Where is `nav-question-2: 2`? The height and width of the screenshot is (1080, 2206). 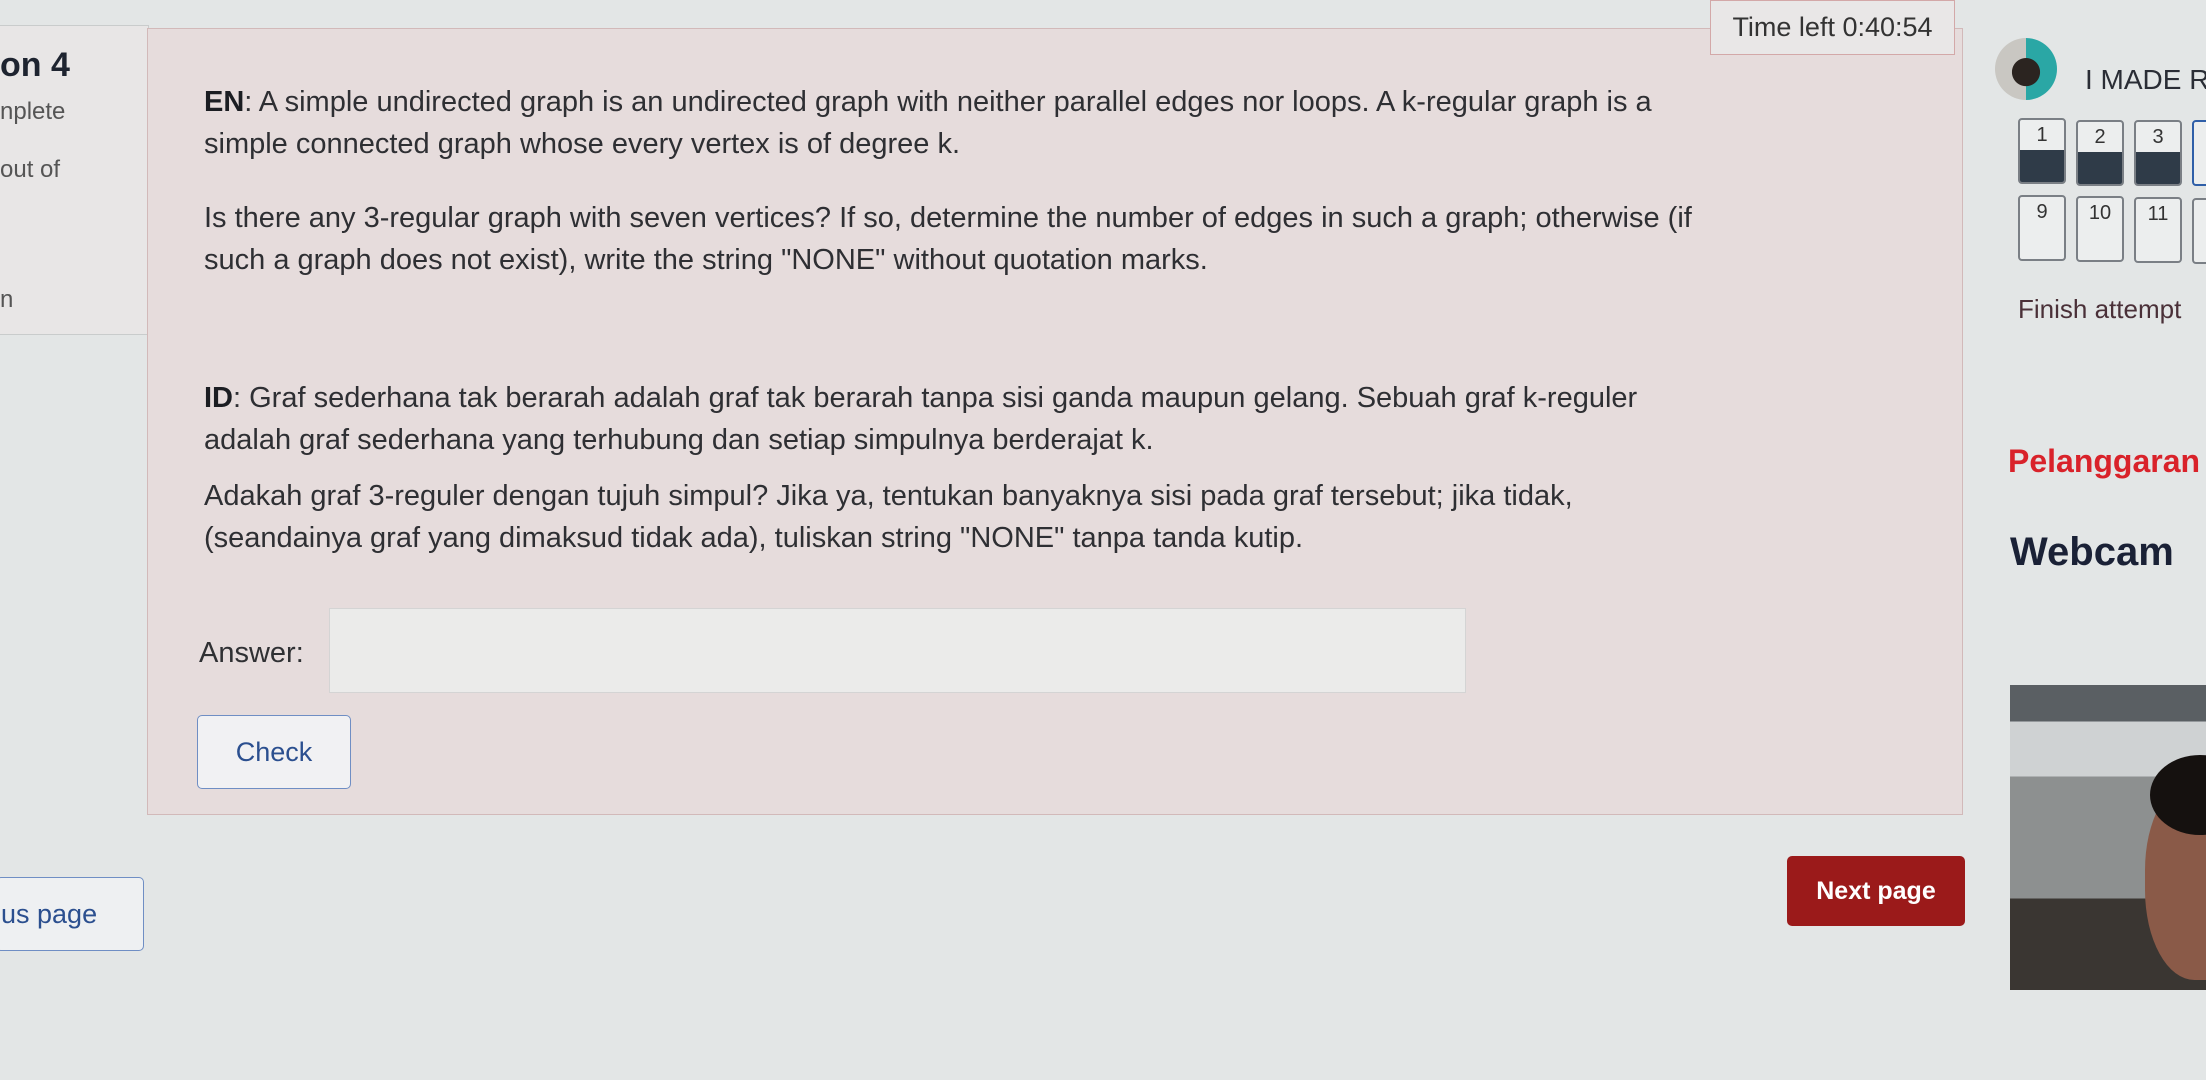
nav-question-2: 2 is located at coordinates (2100, 153).